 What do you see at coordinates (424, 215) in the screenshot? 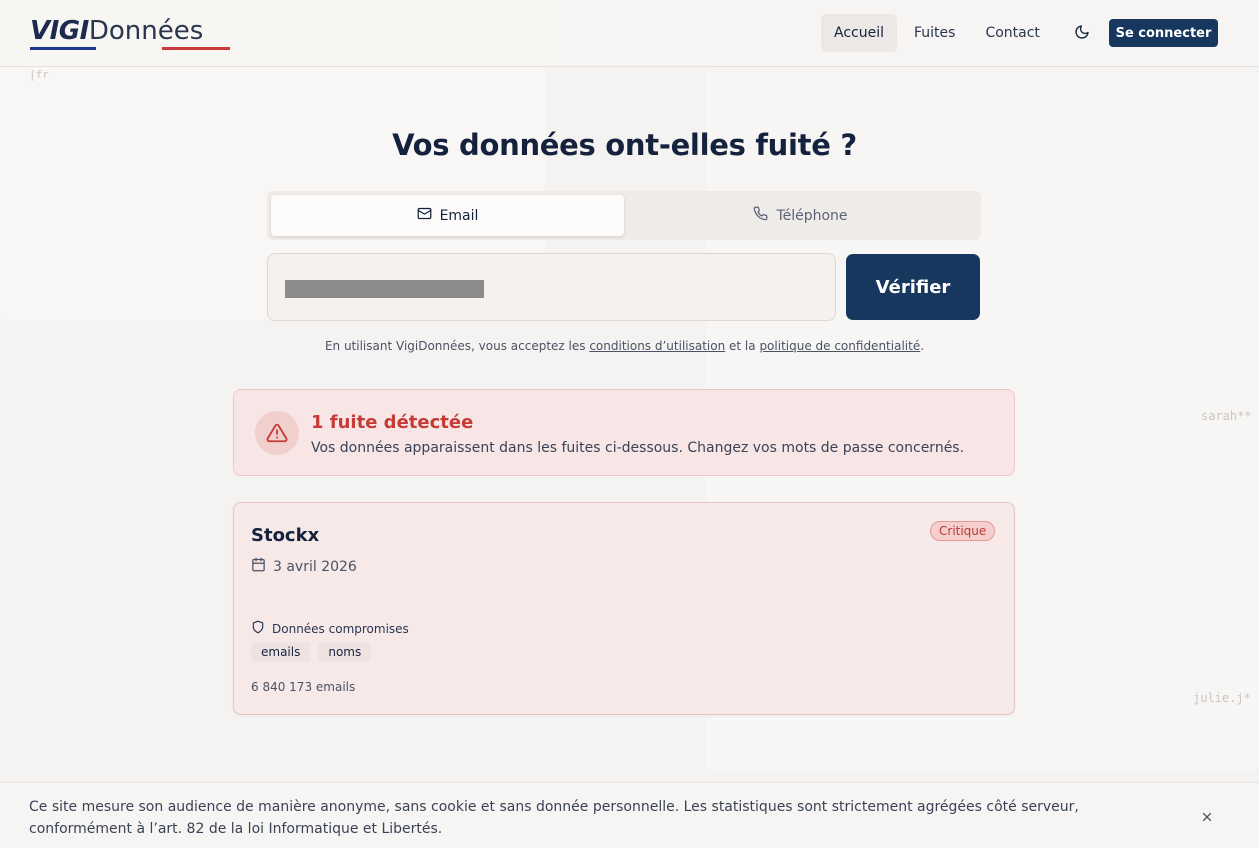
I see `mail-icon` at bounding box center [424, 215].